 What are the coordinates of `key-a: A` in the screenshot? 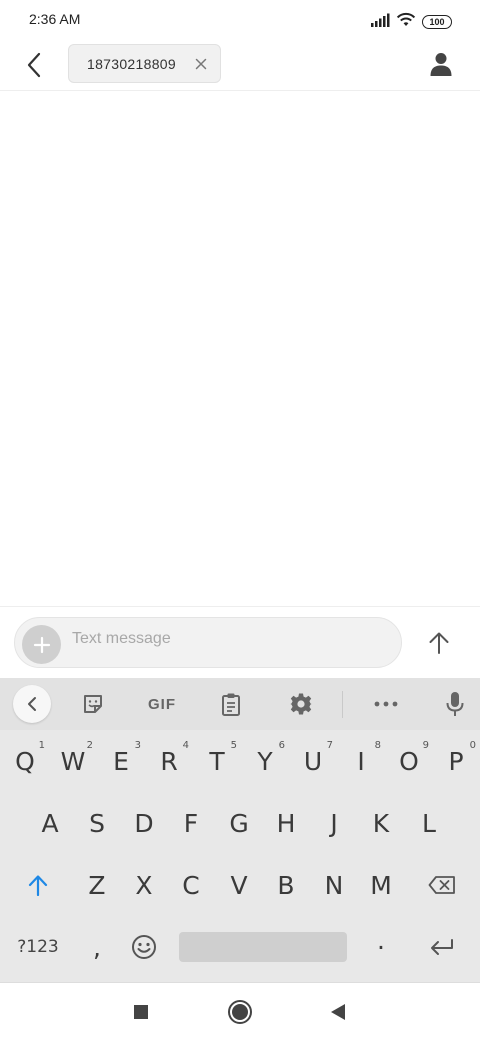 It's located at (50, 823).